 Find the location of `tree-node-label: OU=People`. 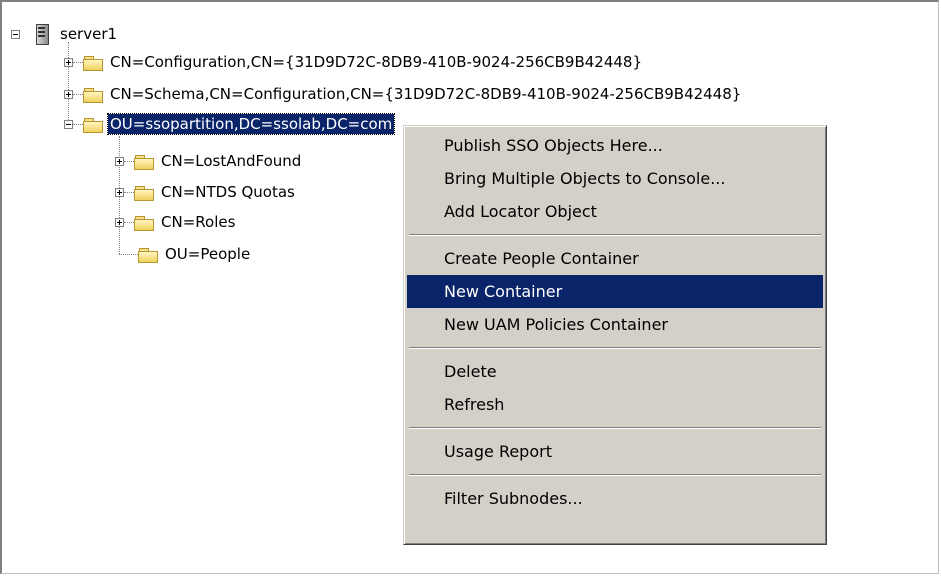

tree-node-label: OU=People is located at coordinates (208, 254).